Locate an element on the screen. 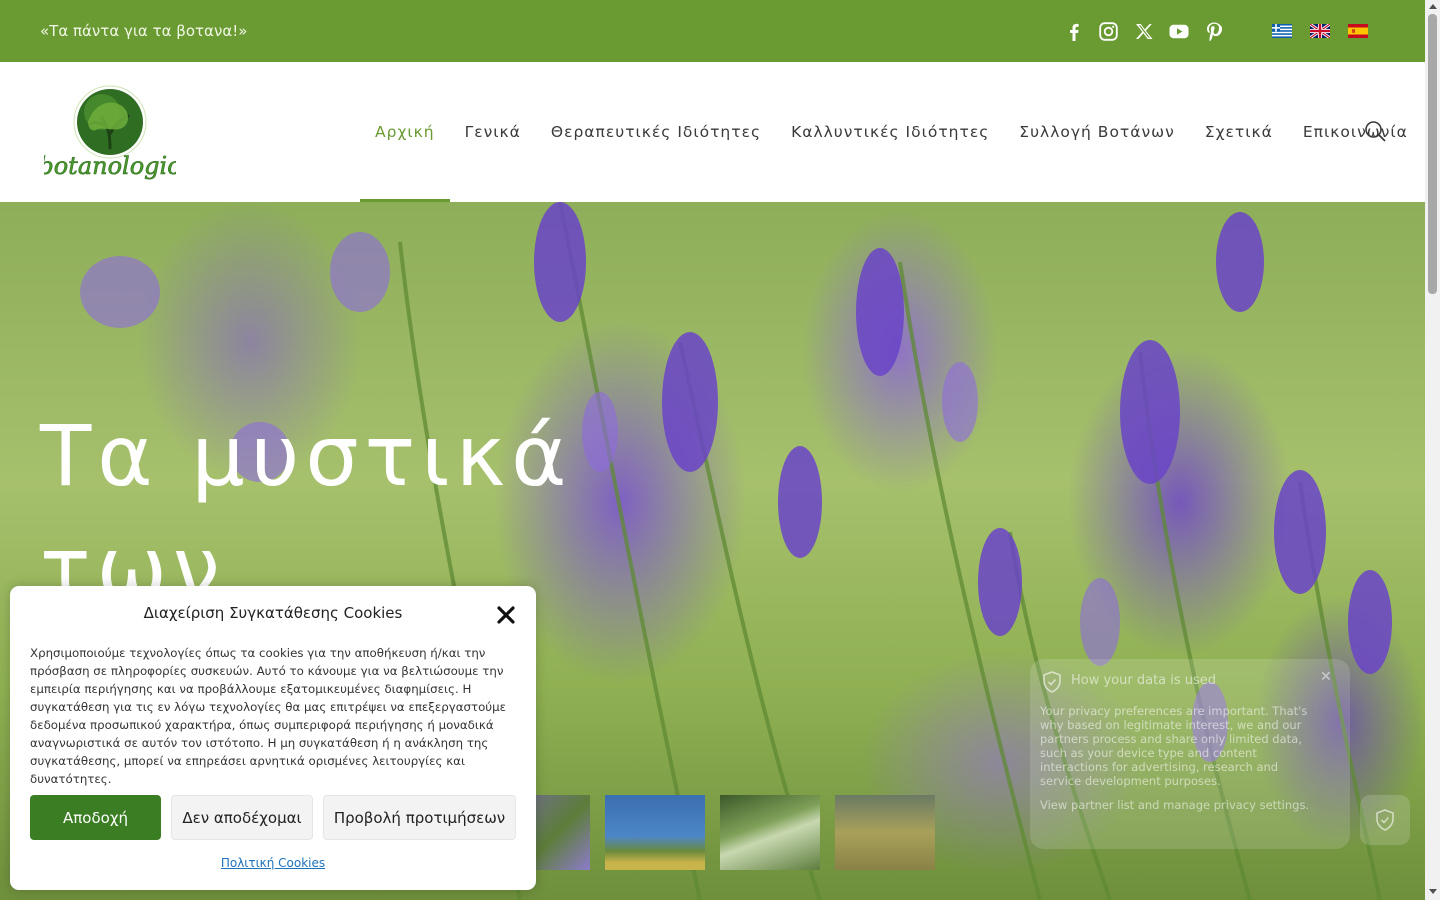  hero-title-line1: Τα μυστικά is located at coordinates (306, 456).